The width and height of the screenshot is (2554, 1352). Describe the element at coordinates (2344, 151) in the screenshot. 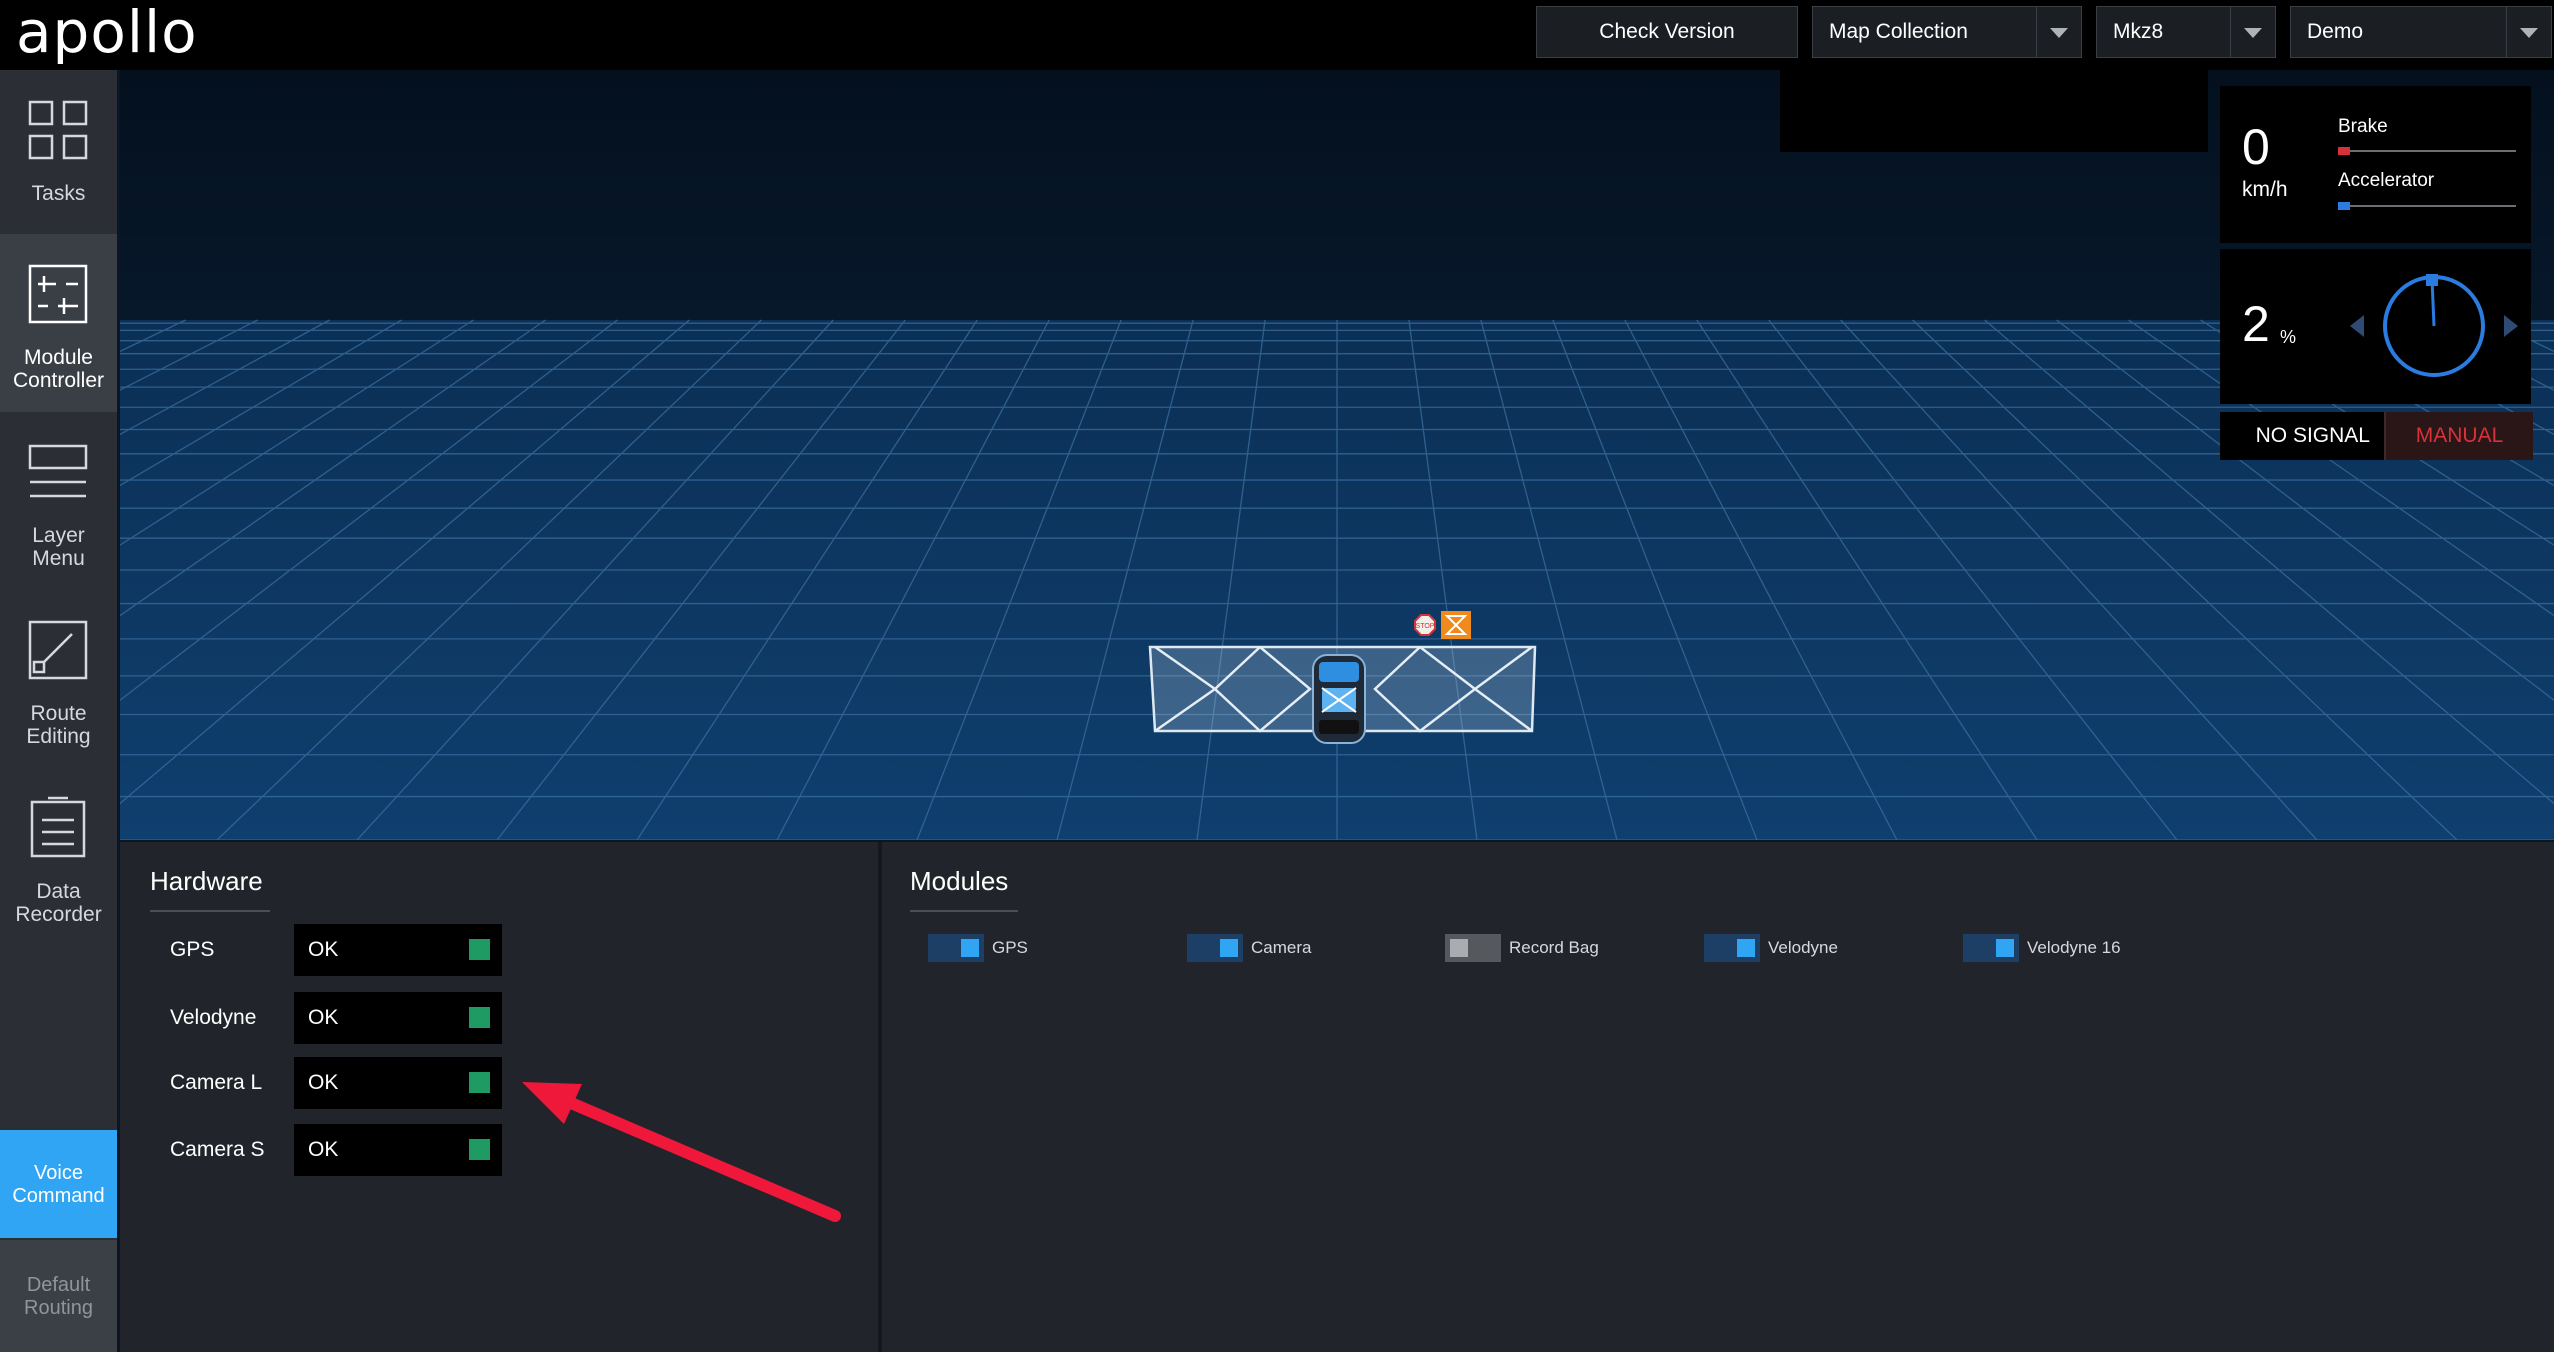

I see `brake-bar-fill` at that location.